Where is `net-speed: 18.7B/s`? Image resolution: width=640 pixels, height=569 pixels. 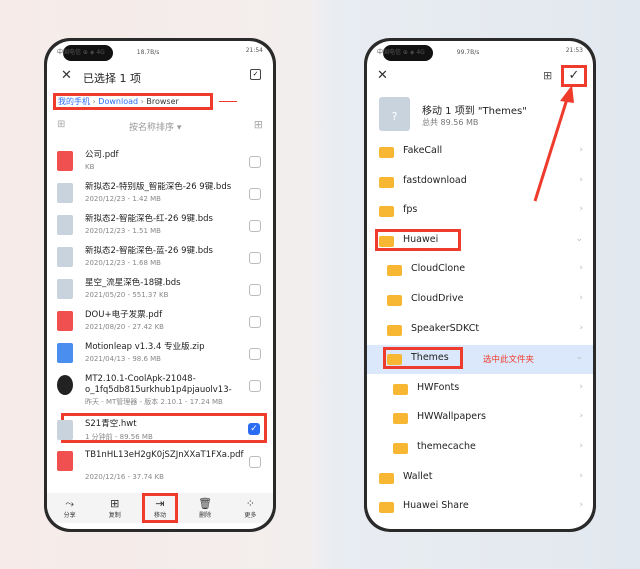 net-speed: 18.7B/s is located at coordinates (148, 52).